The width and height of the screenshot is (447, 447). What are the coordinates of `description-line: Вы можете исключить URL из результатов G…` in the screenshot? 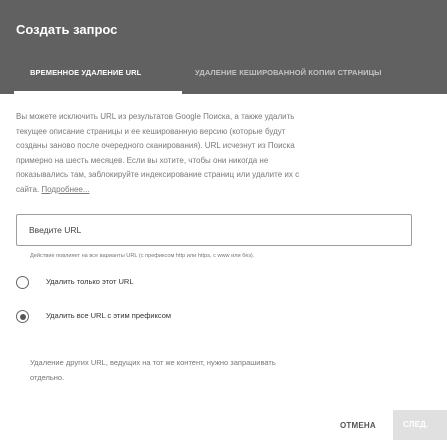 It's located at (155, 116).